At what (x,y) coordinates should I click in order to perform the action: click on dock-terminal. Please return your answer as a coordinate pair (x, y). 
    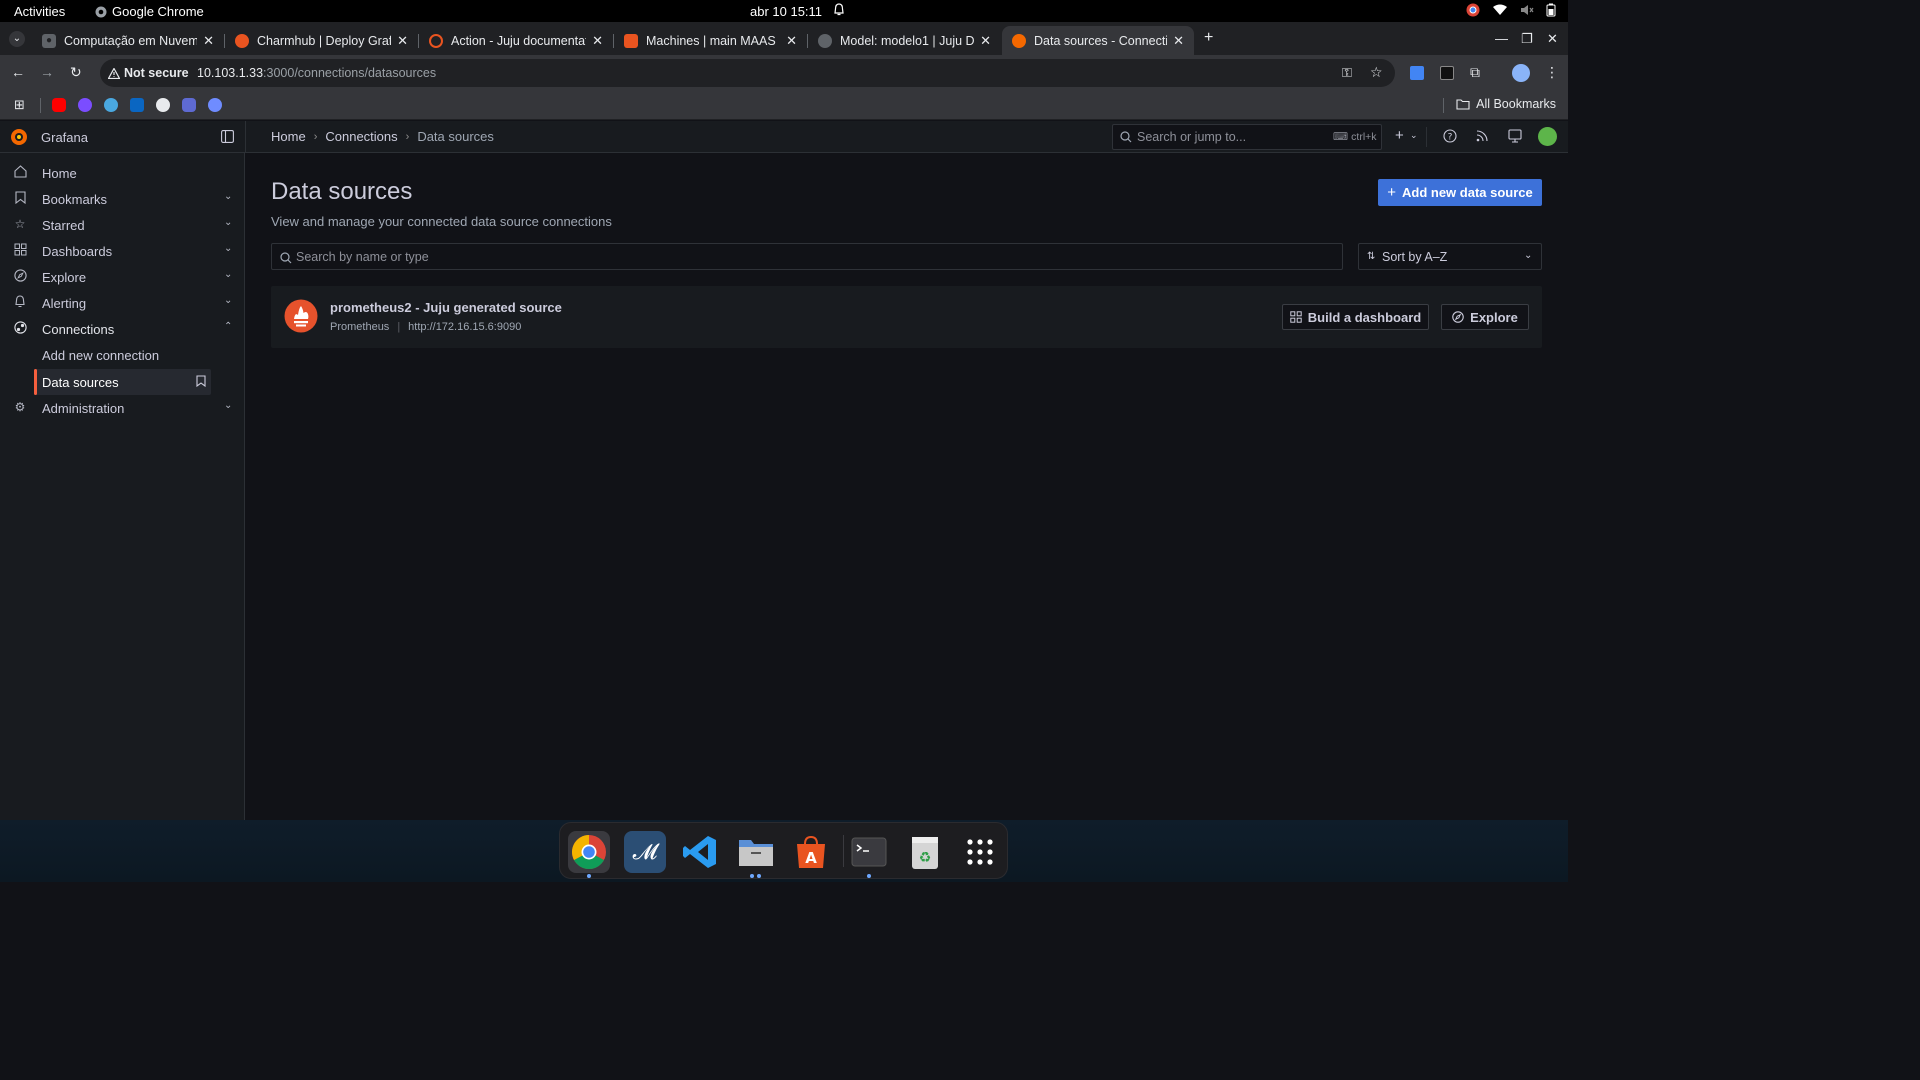
    Looking at the image, I should click on (869, 852).